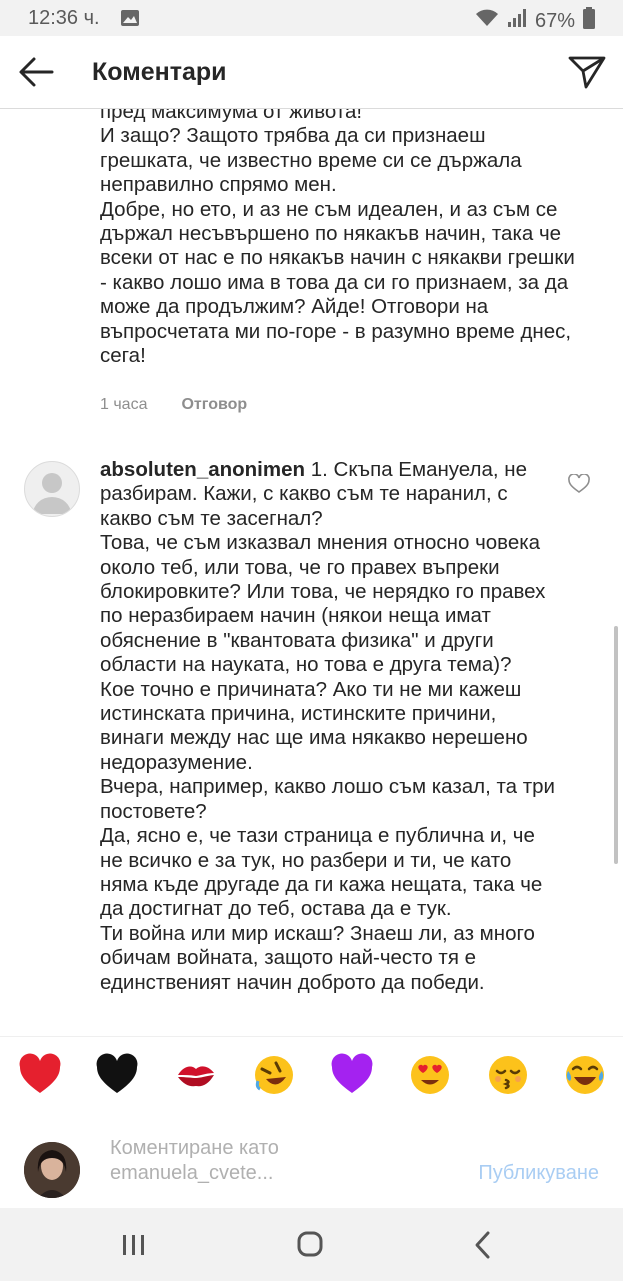 The width and height of the screenshot is (623, 1281). Describe the element at coordinates (430, 1075) in the screenshot. I see `heart-eyes-icon` at that location.